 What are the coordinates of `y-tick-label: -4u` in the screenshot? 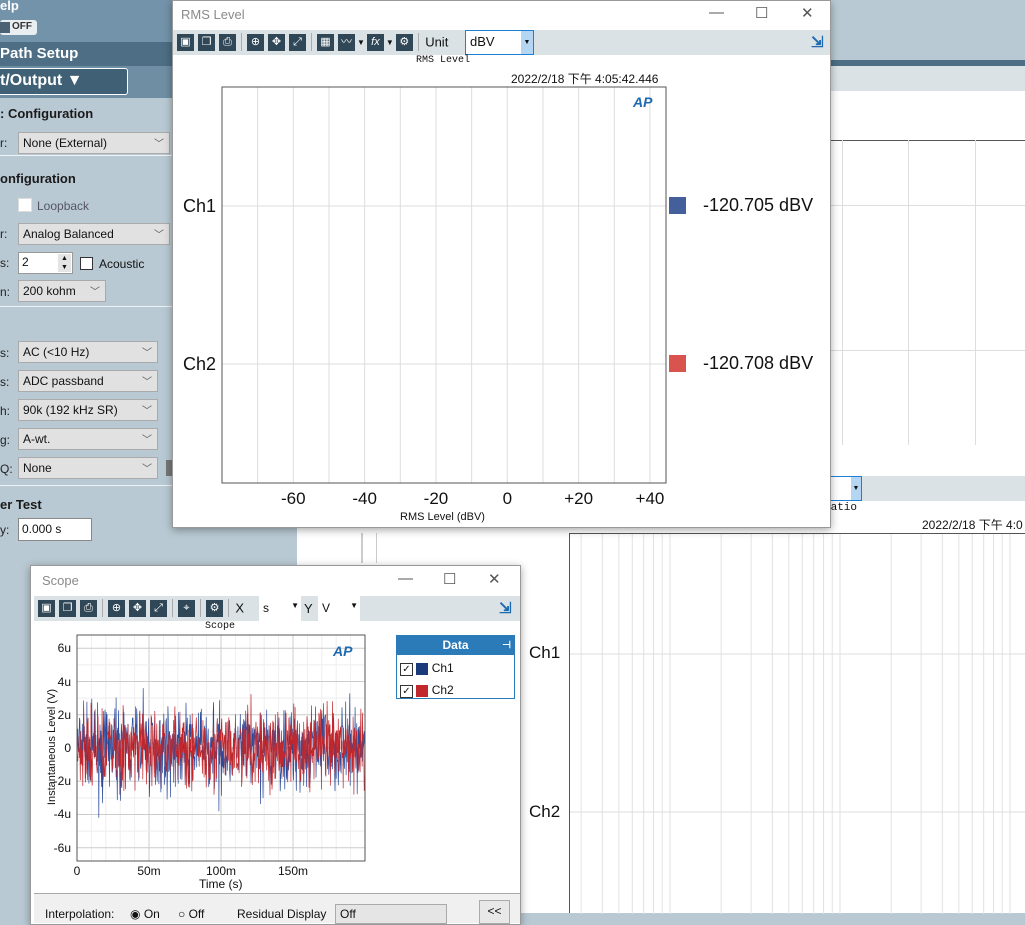 It's located at (62, 814).